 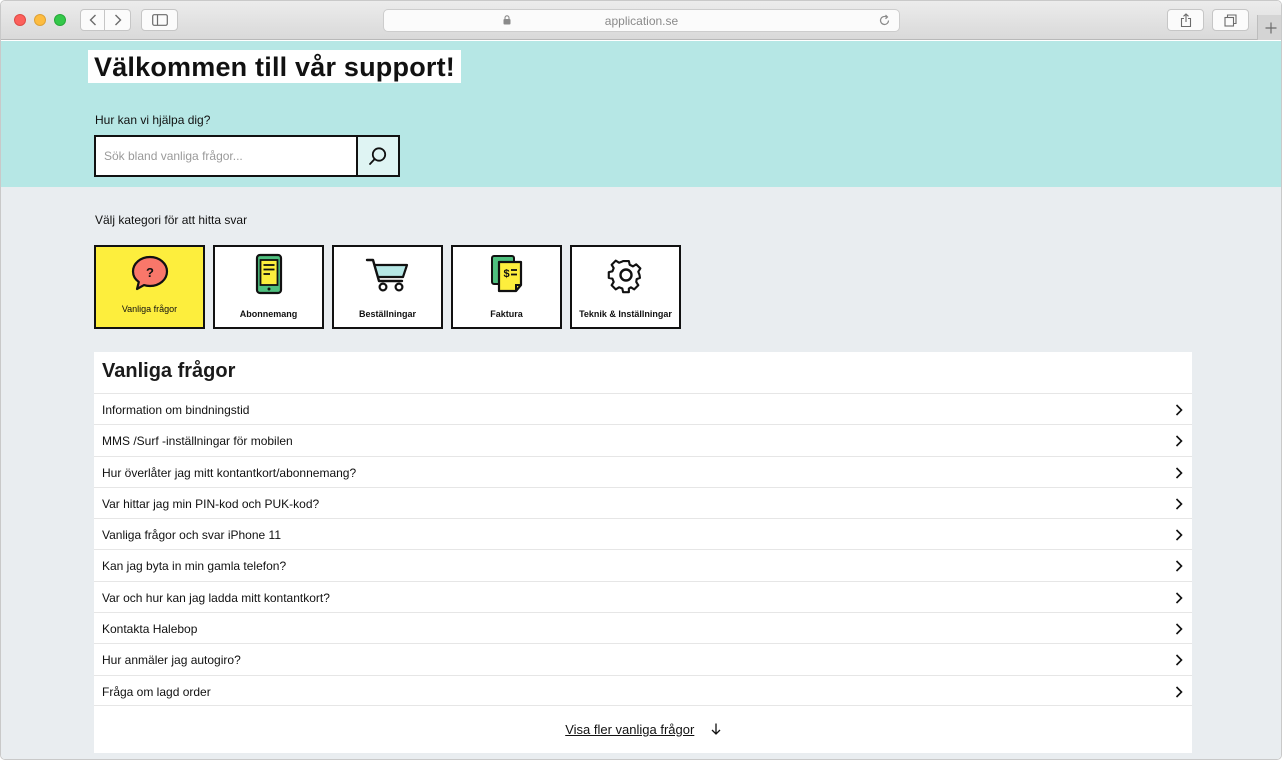 What do you see at coordinates (156, 691) in the screenshot?
I see `faq-item-text: Fråga om lagd order` at bounding box center [156, 691].